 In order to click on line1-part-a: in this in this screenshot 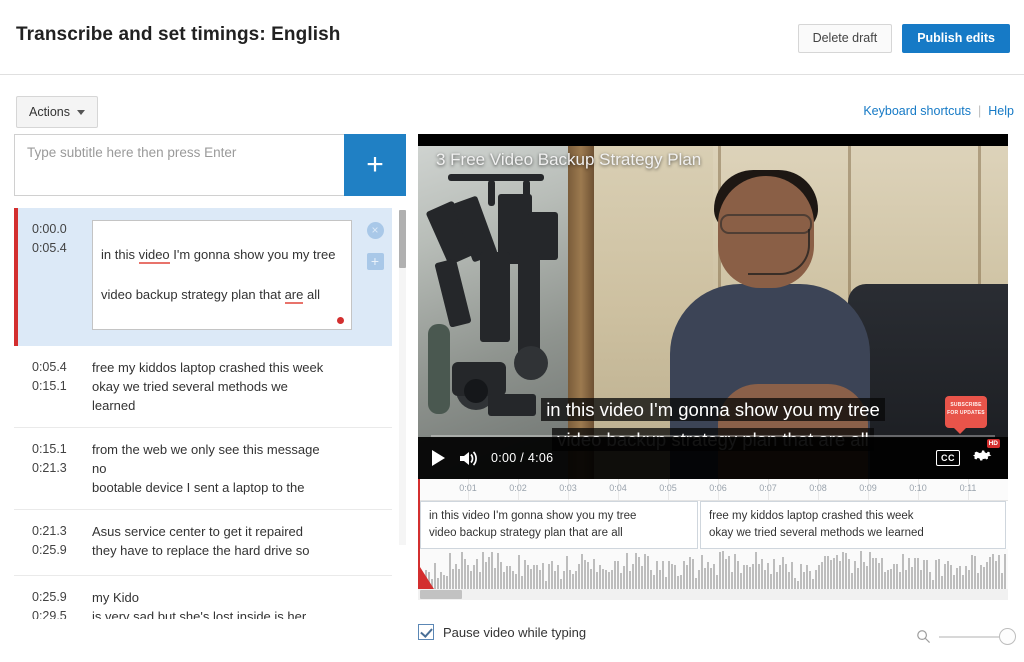, I will do `click(120, 254)`.